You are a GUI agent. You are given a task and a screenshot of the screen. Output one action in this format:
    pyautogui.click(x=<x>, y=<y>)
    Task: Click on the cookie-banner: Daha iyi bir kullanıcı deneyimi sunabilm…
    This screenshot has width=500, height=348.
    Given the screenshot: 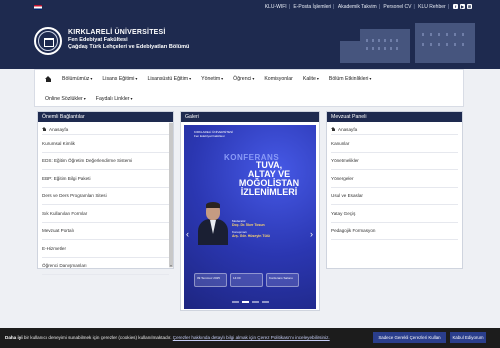 What is the action you would take?
    pyautogui.click(x=250, y=338)
    